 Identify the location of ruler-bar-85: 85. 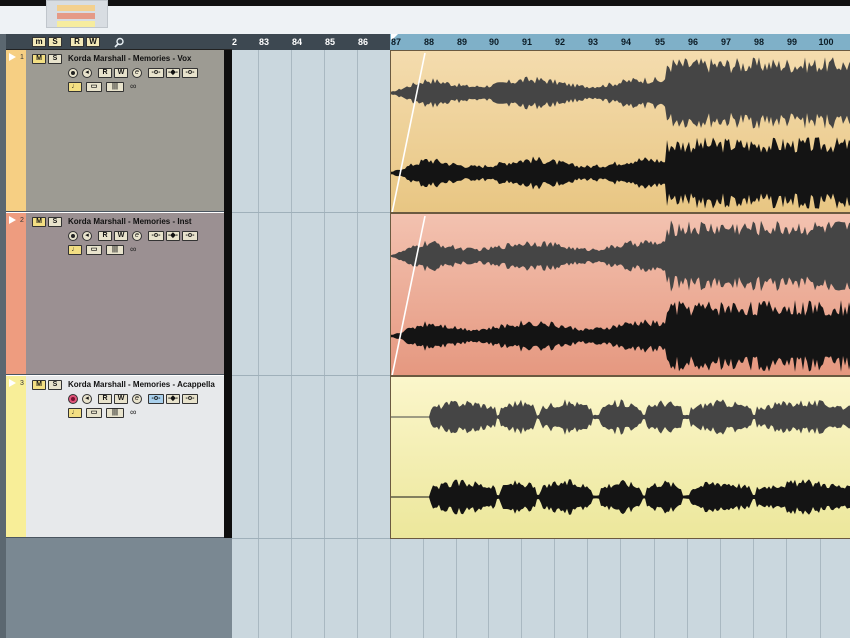
(329, 42).